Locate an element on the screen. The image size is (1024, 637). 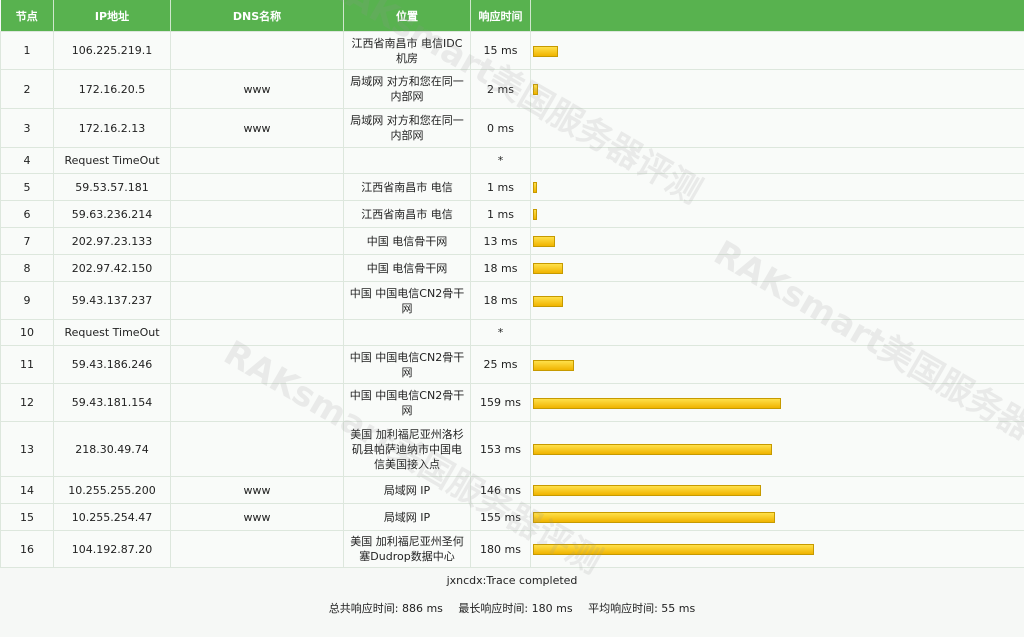
table-row: 7 202.97.23.133 中国 电信骨干网 13 ms is located at coordinates (512, 241).